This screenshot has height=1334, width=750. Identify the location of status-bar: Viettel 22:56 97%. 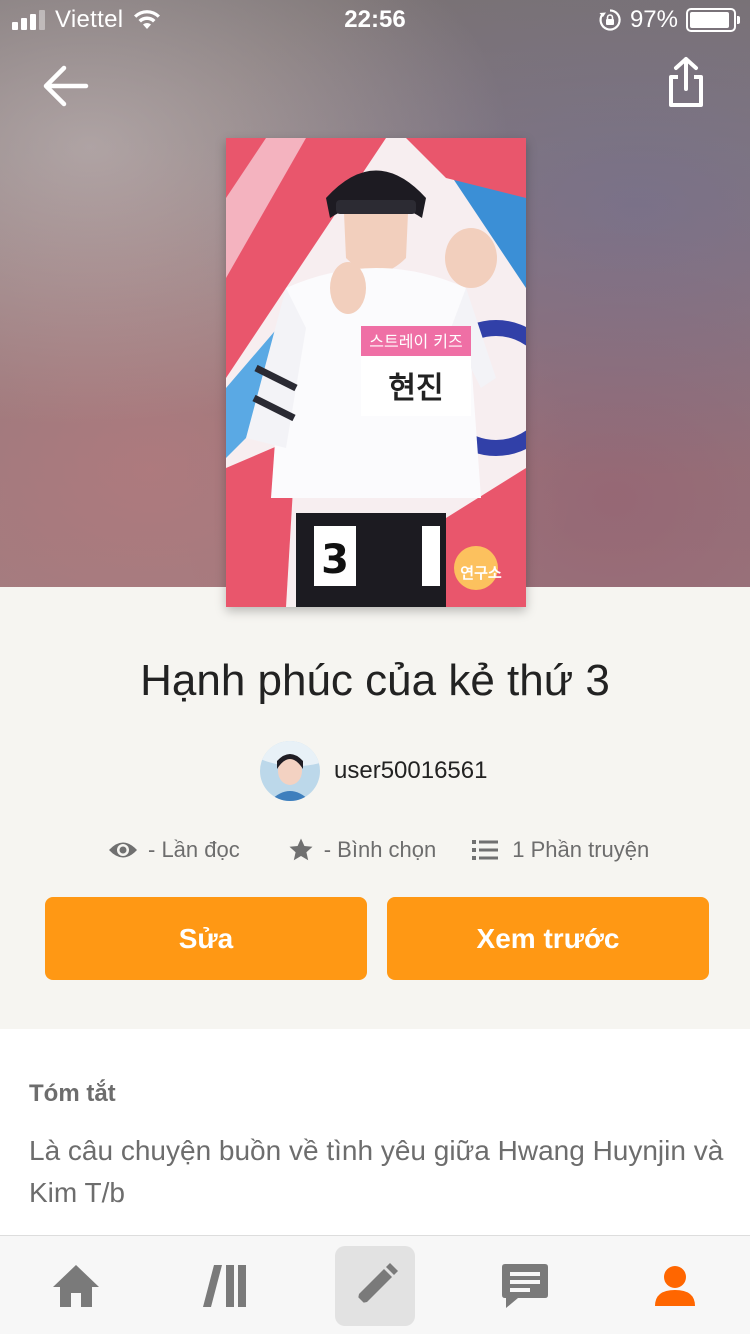
(375, 20).